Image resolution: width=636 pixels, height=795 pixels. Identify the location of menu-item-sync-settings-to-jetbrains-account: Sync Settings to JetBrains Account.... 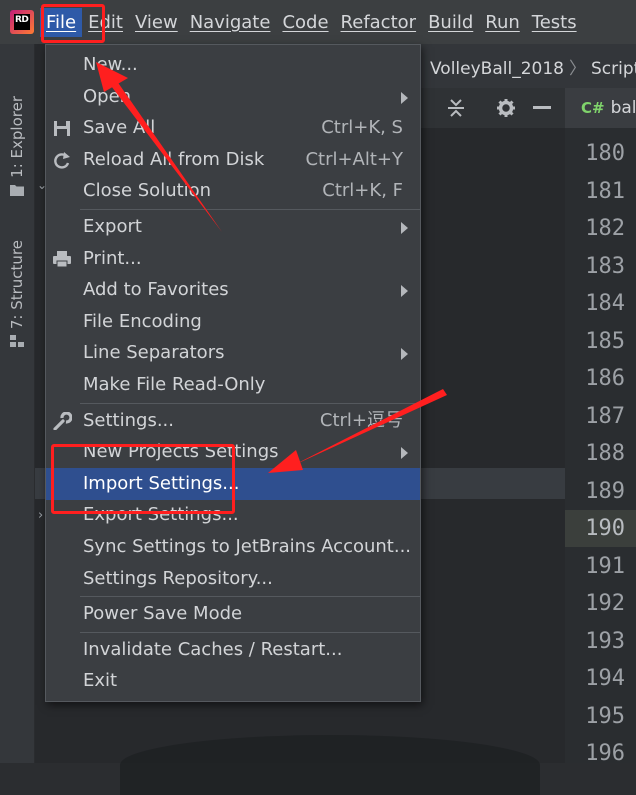
(233, 547).